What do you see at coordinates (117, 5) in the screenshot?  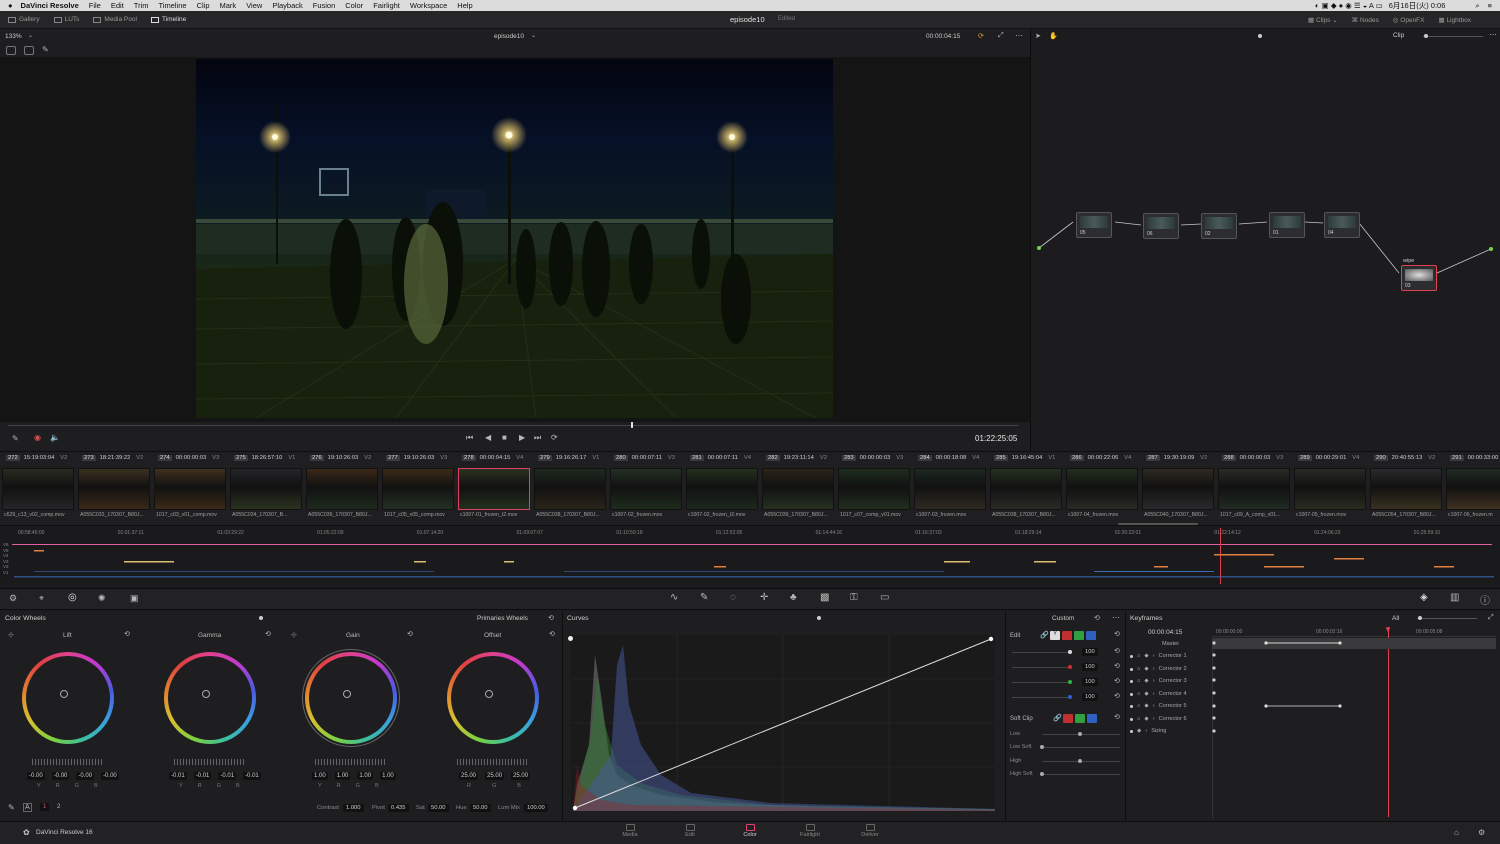 I see `menu-edit: Edit` at bounding box center [117, 5].